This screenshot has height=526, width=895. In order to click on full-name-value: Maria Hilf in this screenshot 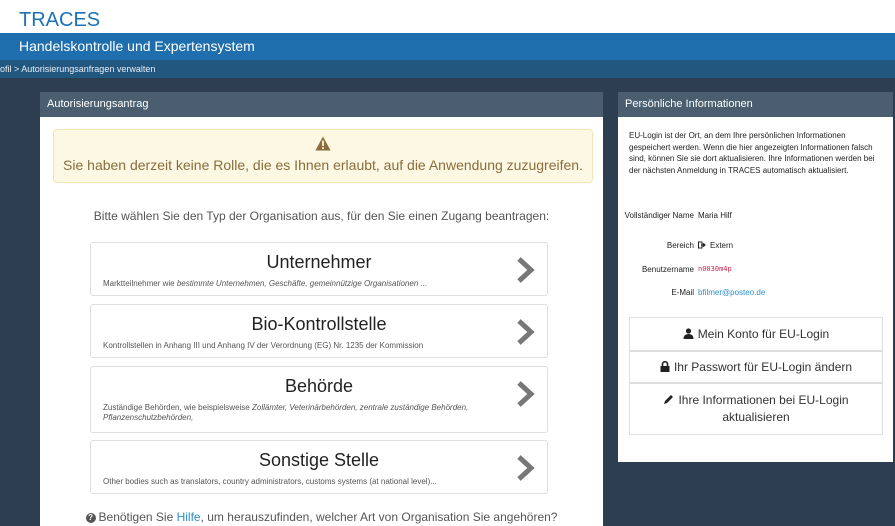, I will do `click(715, 215)`.